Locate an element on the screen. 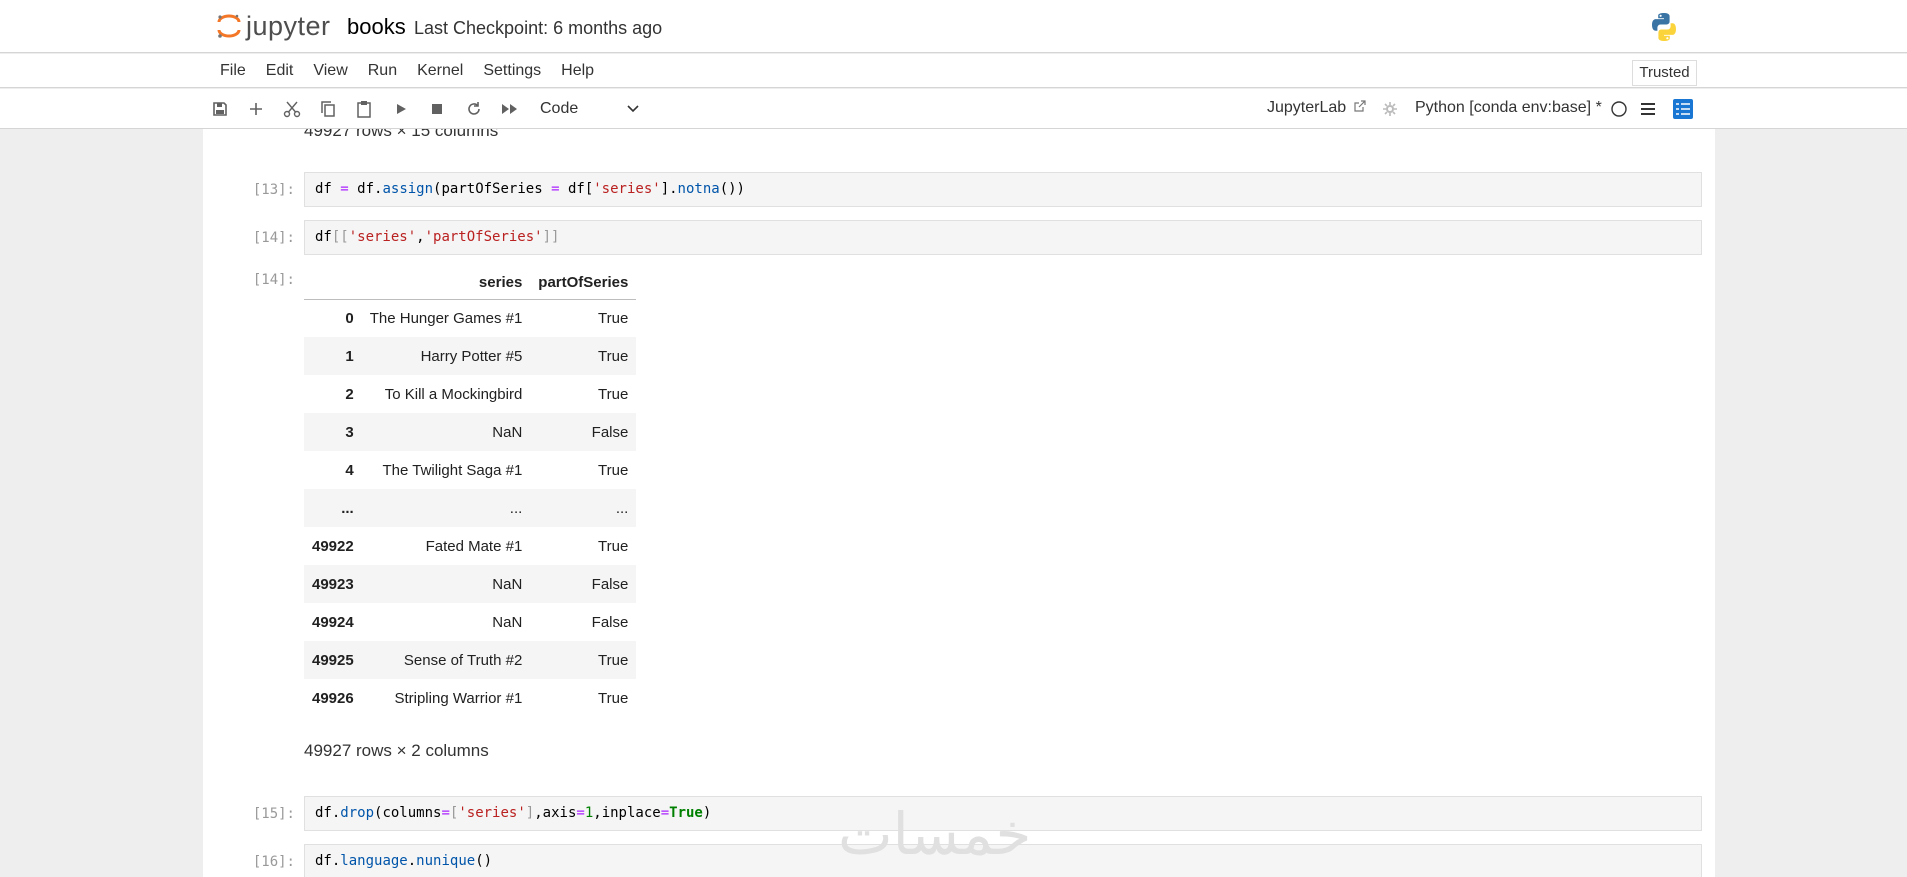  menu-kernel: Kernel is located at coordinates (440, 71).